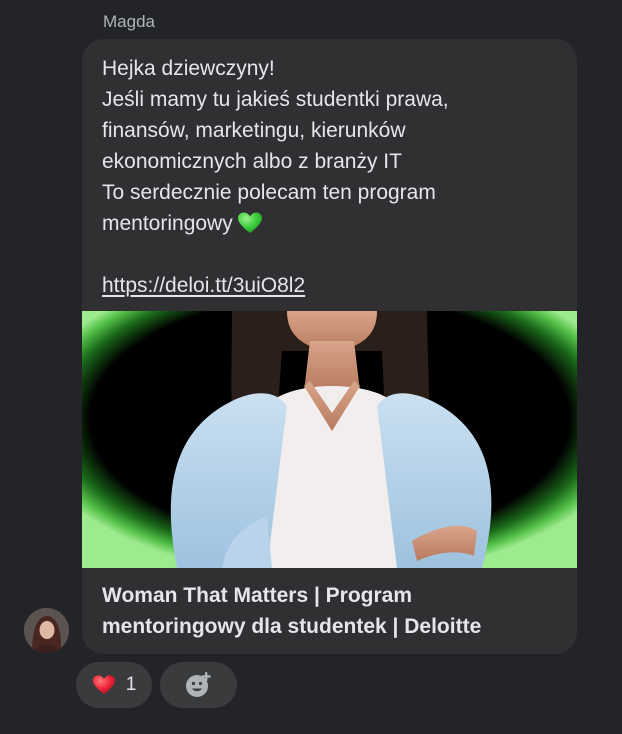  I want to click on reaction-count: 1, so click(131, 684).